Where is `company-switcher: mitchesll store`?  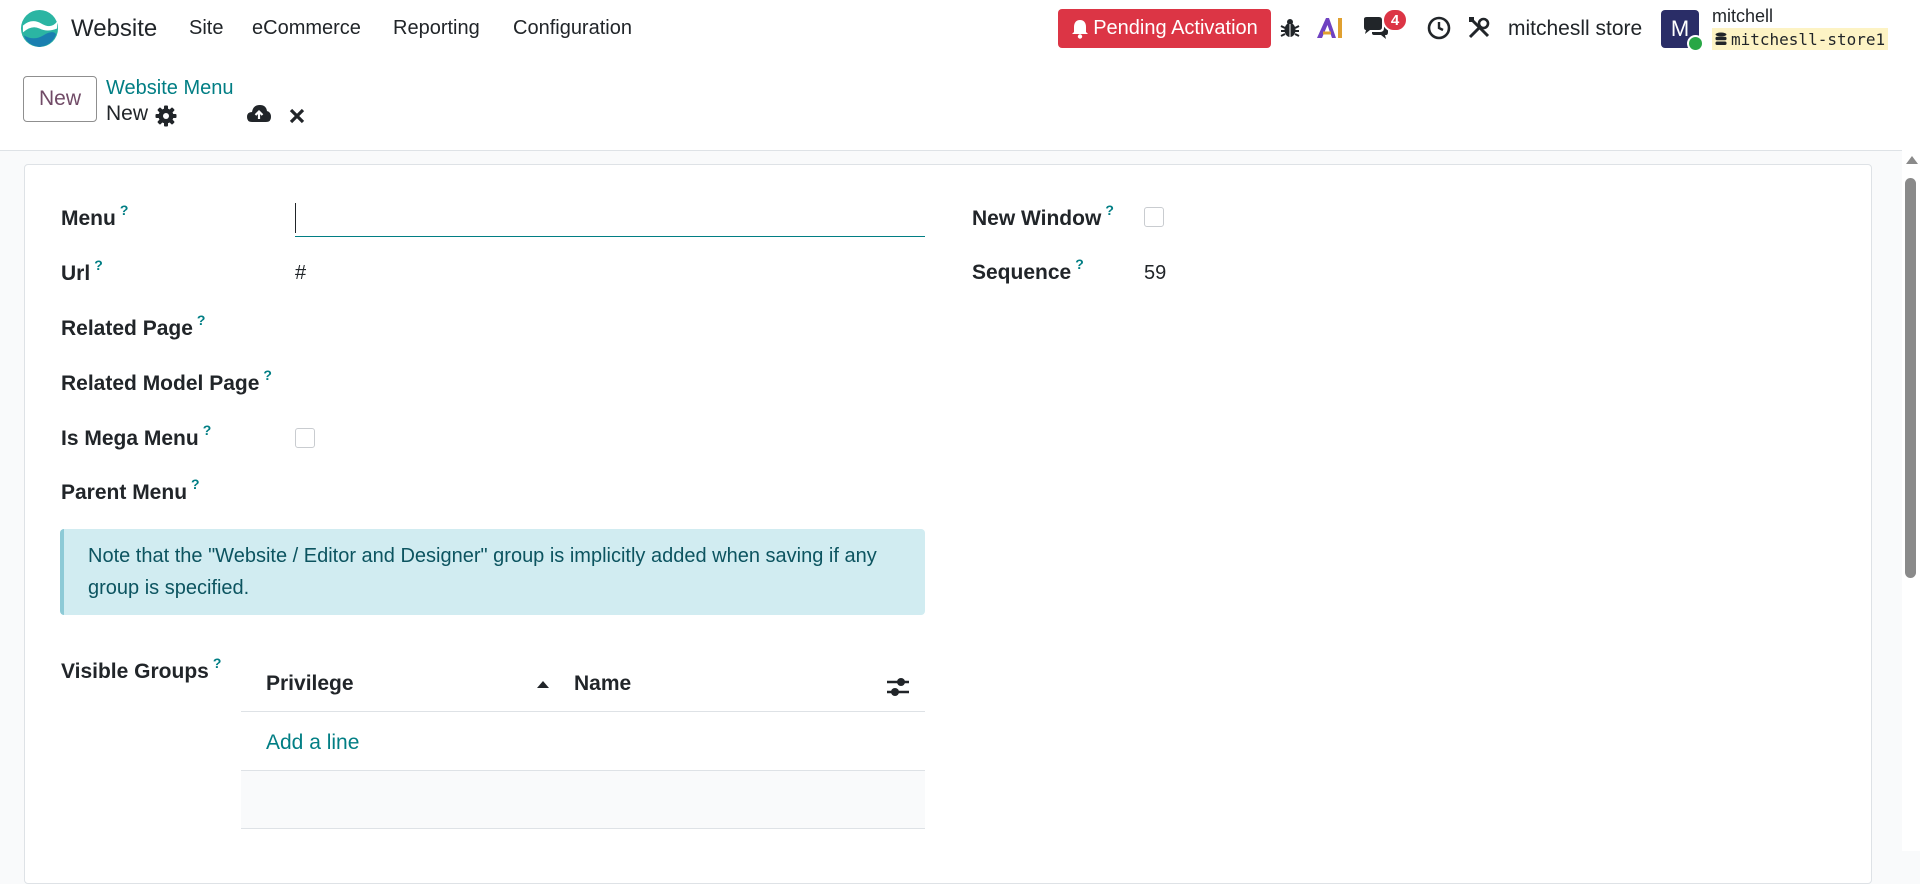
company-switcher: mitchesll store is located at coordinates (1575, 29).